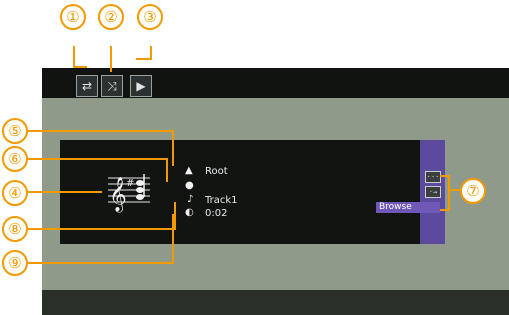 The height and width of the screenshot is (315, 509). I want to click on callout-6: ⑥, so click(15, 159).